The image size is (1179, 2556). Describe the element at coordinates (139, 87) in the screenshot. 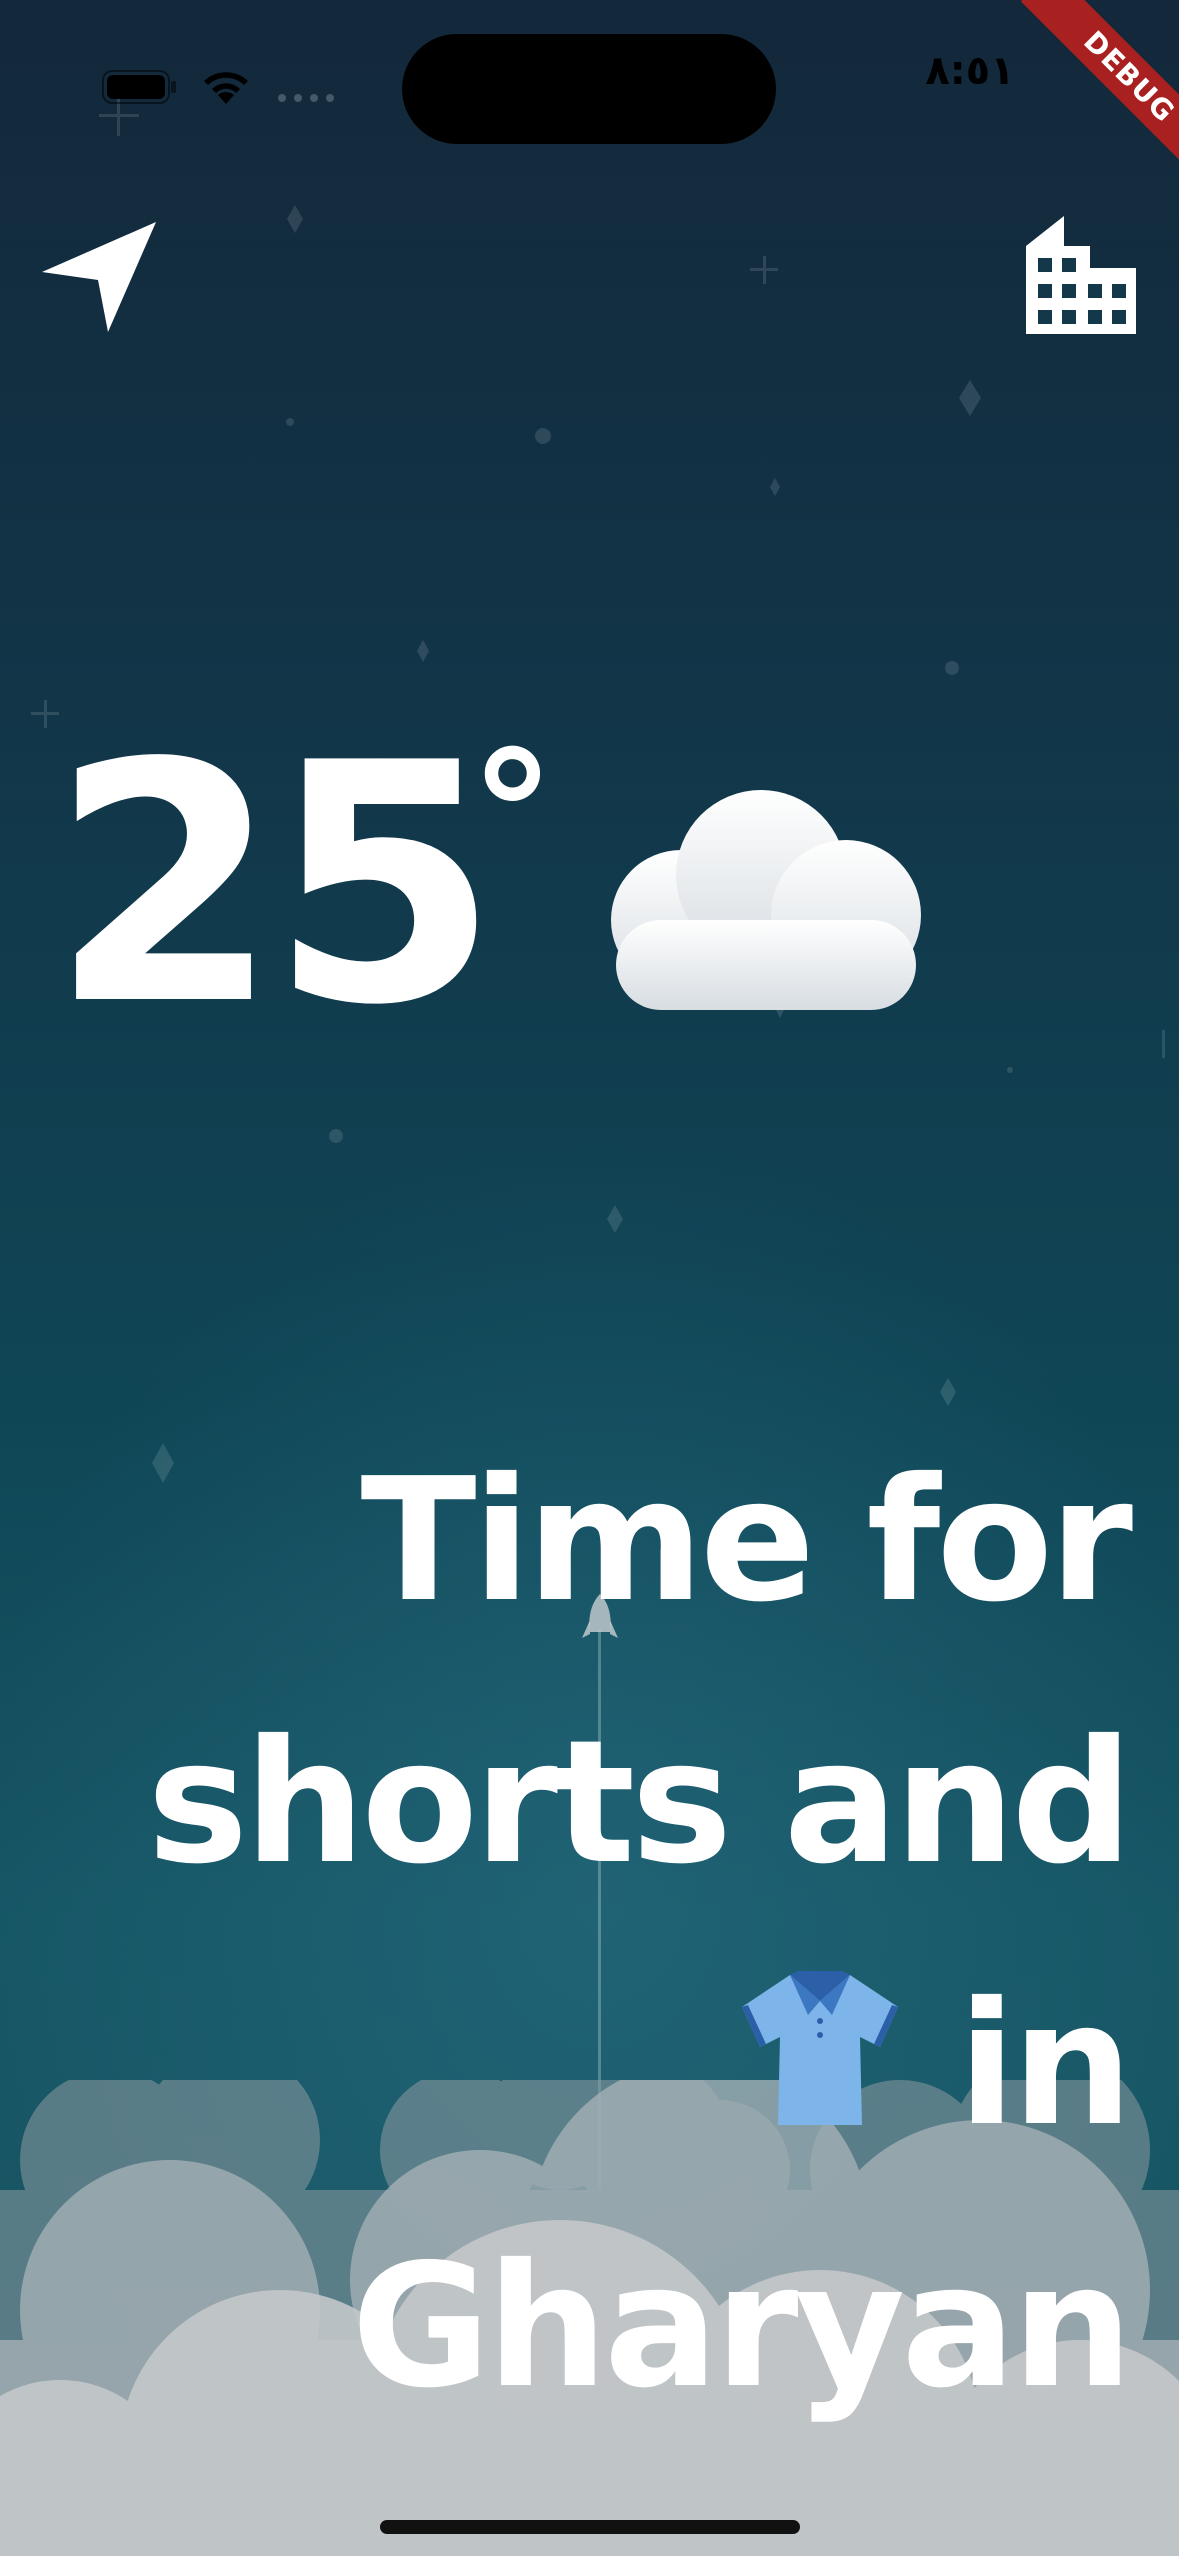

I see `battery-icon` at that location.